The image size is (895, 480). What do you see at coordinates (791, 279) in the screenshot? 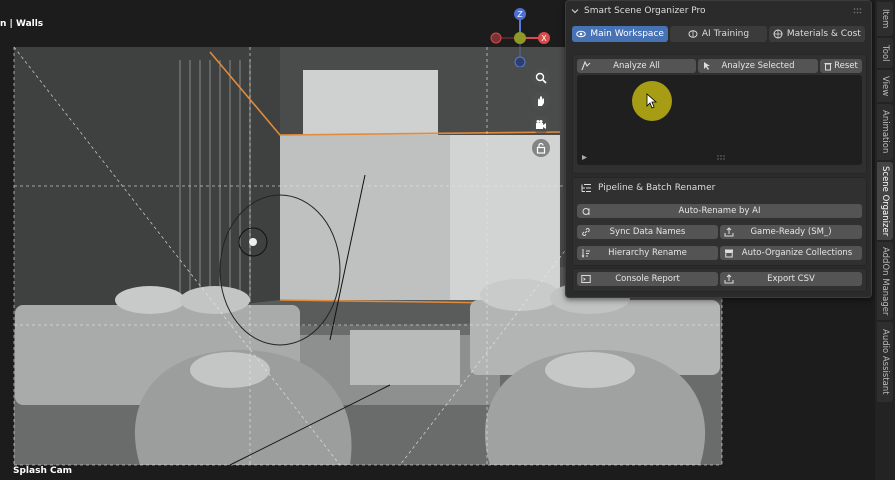
I see `export-csv-button: Export CSV` at bounding box center [791, 279].